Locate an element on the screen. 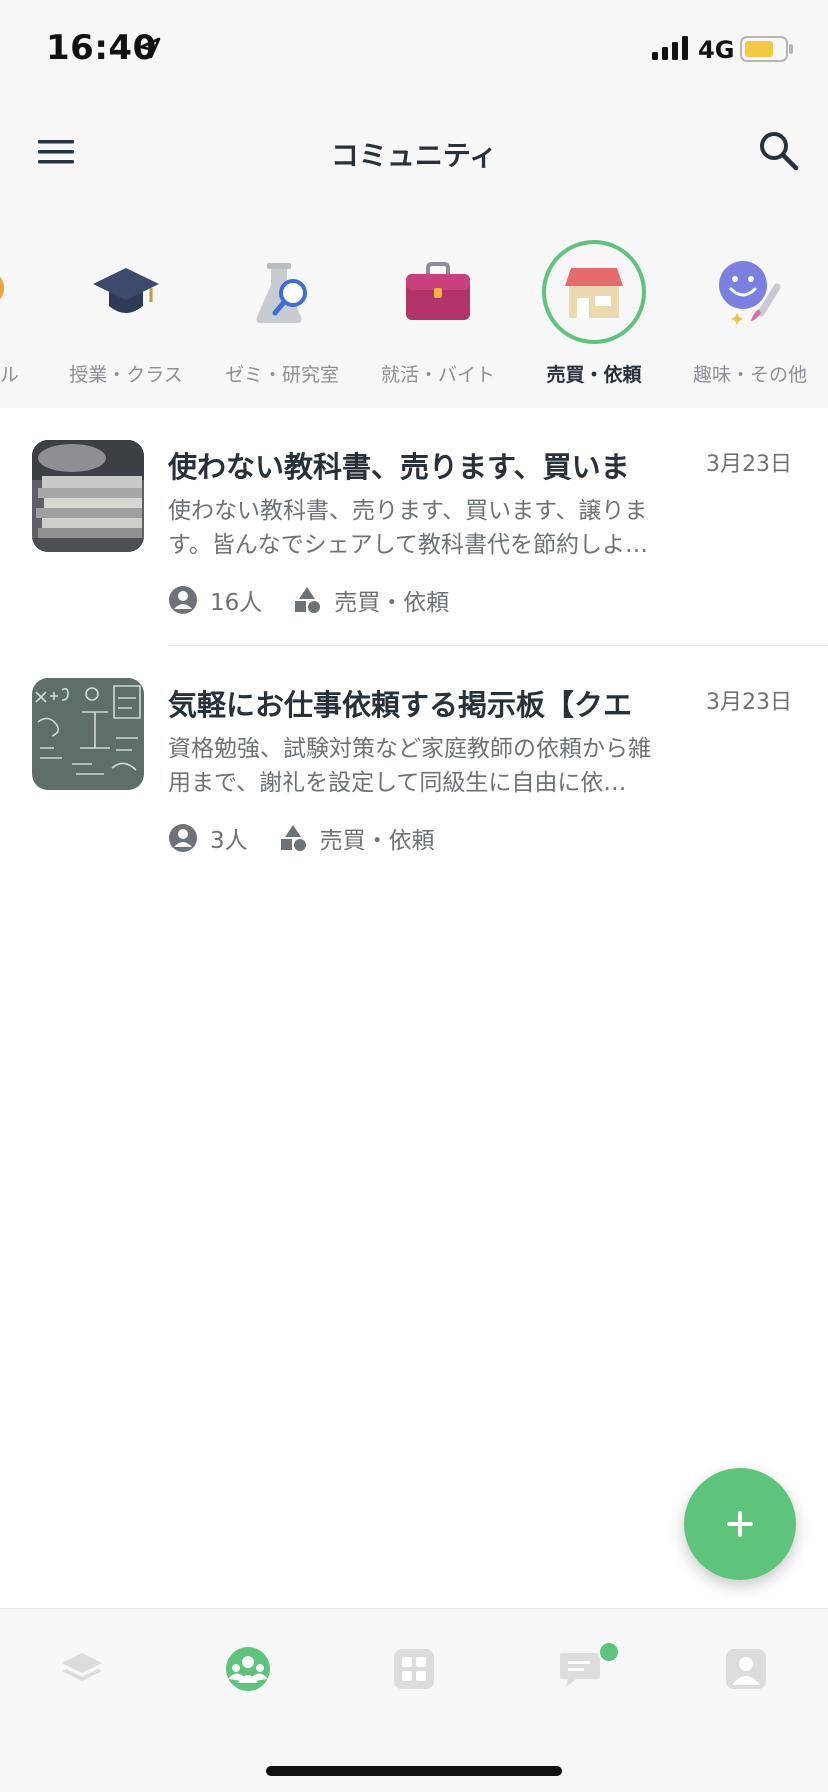 Image resolution: width=828 pixels, height=1792 pixels. grid-apps-icon is located at coordinates (414, 1669).